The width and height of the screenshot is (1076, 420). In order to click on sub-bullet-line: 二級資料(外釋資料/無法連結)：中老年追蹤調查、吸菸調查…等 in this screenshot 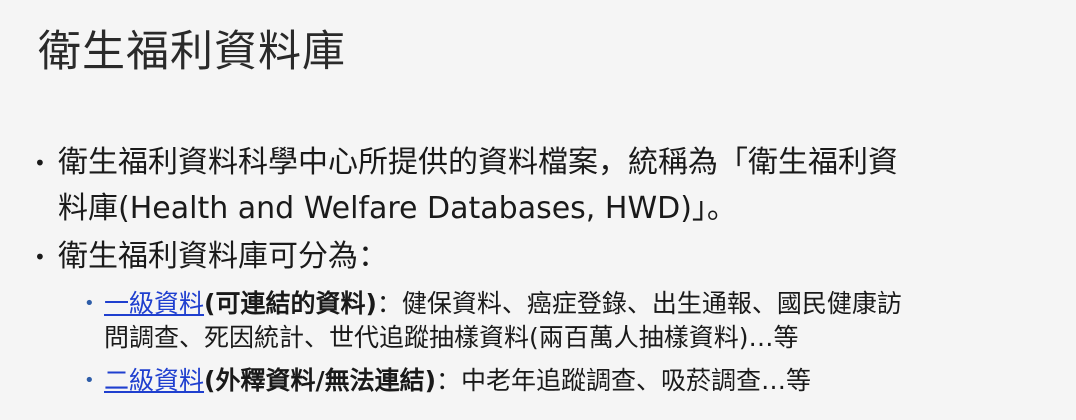, I will do `click(579, 381)`.